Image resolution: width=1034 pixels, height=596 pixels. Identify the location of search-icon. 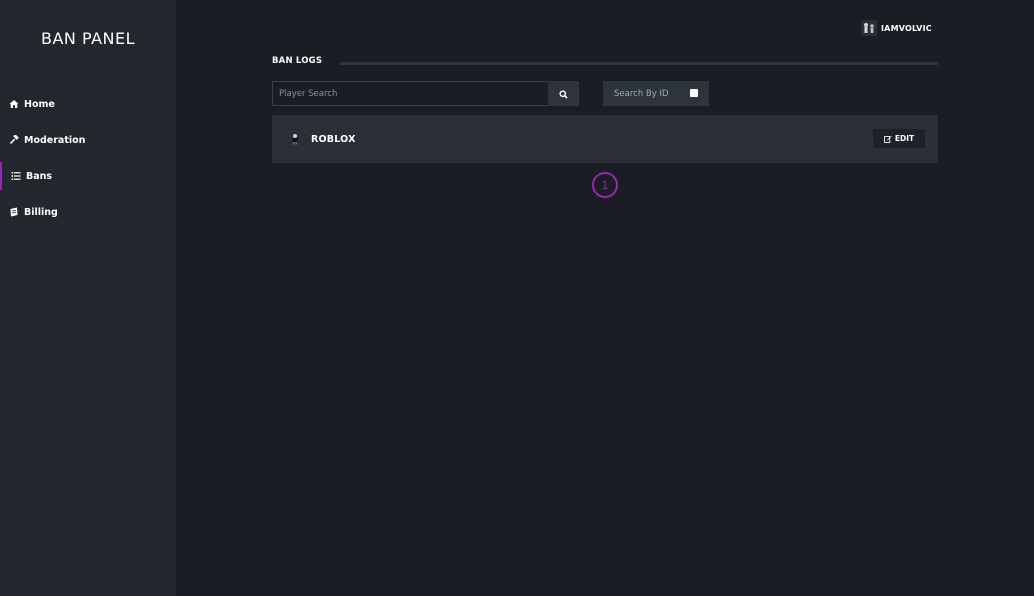
(563, 93).